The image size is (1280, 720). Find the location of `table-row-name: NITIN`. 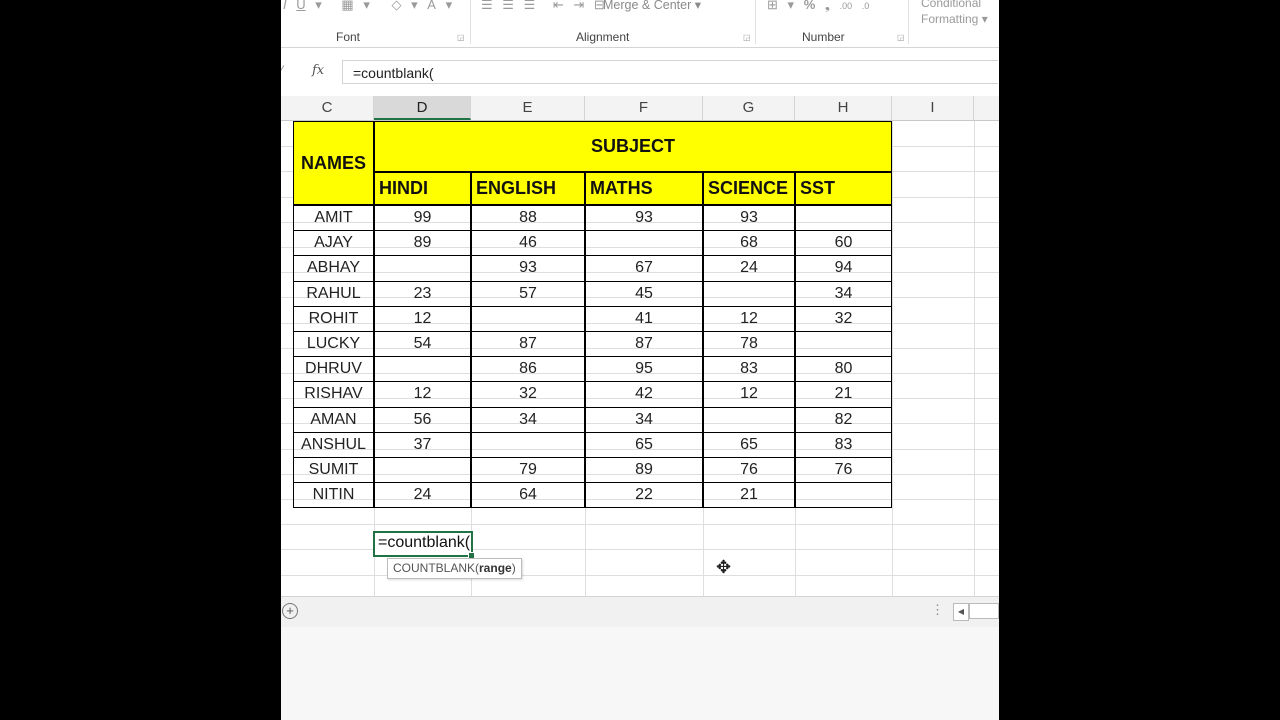

table-row-name: NITIN is located at coordinates (333, 495).